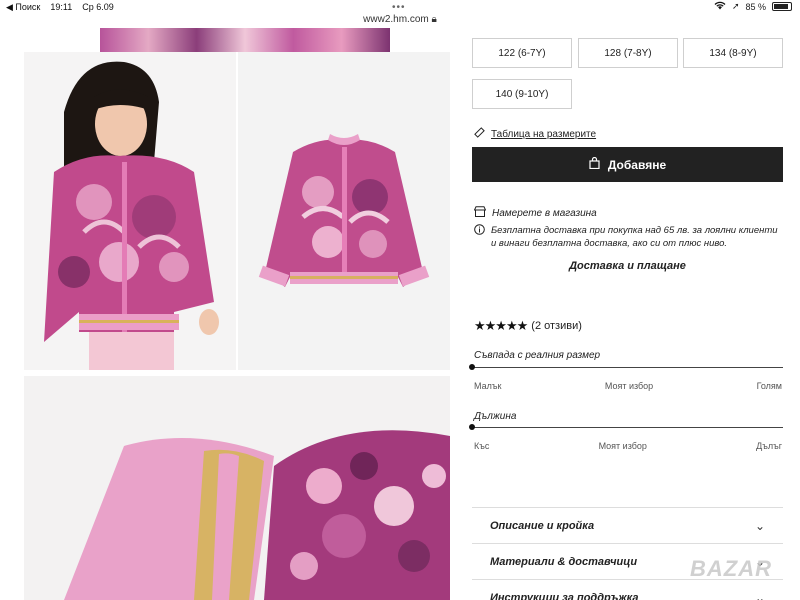  I want to click on url-text: www2.hm.com, so click(396, 19).